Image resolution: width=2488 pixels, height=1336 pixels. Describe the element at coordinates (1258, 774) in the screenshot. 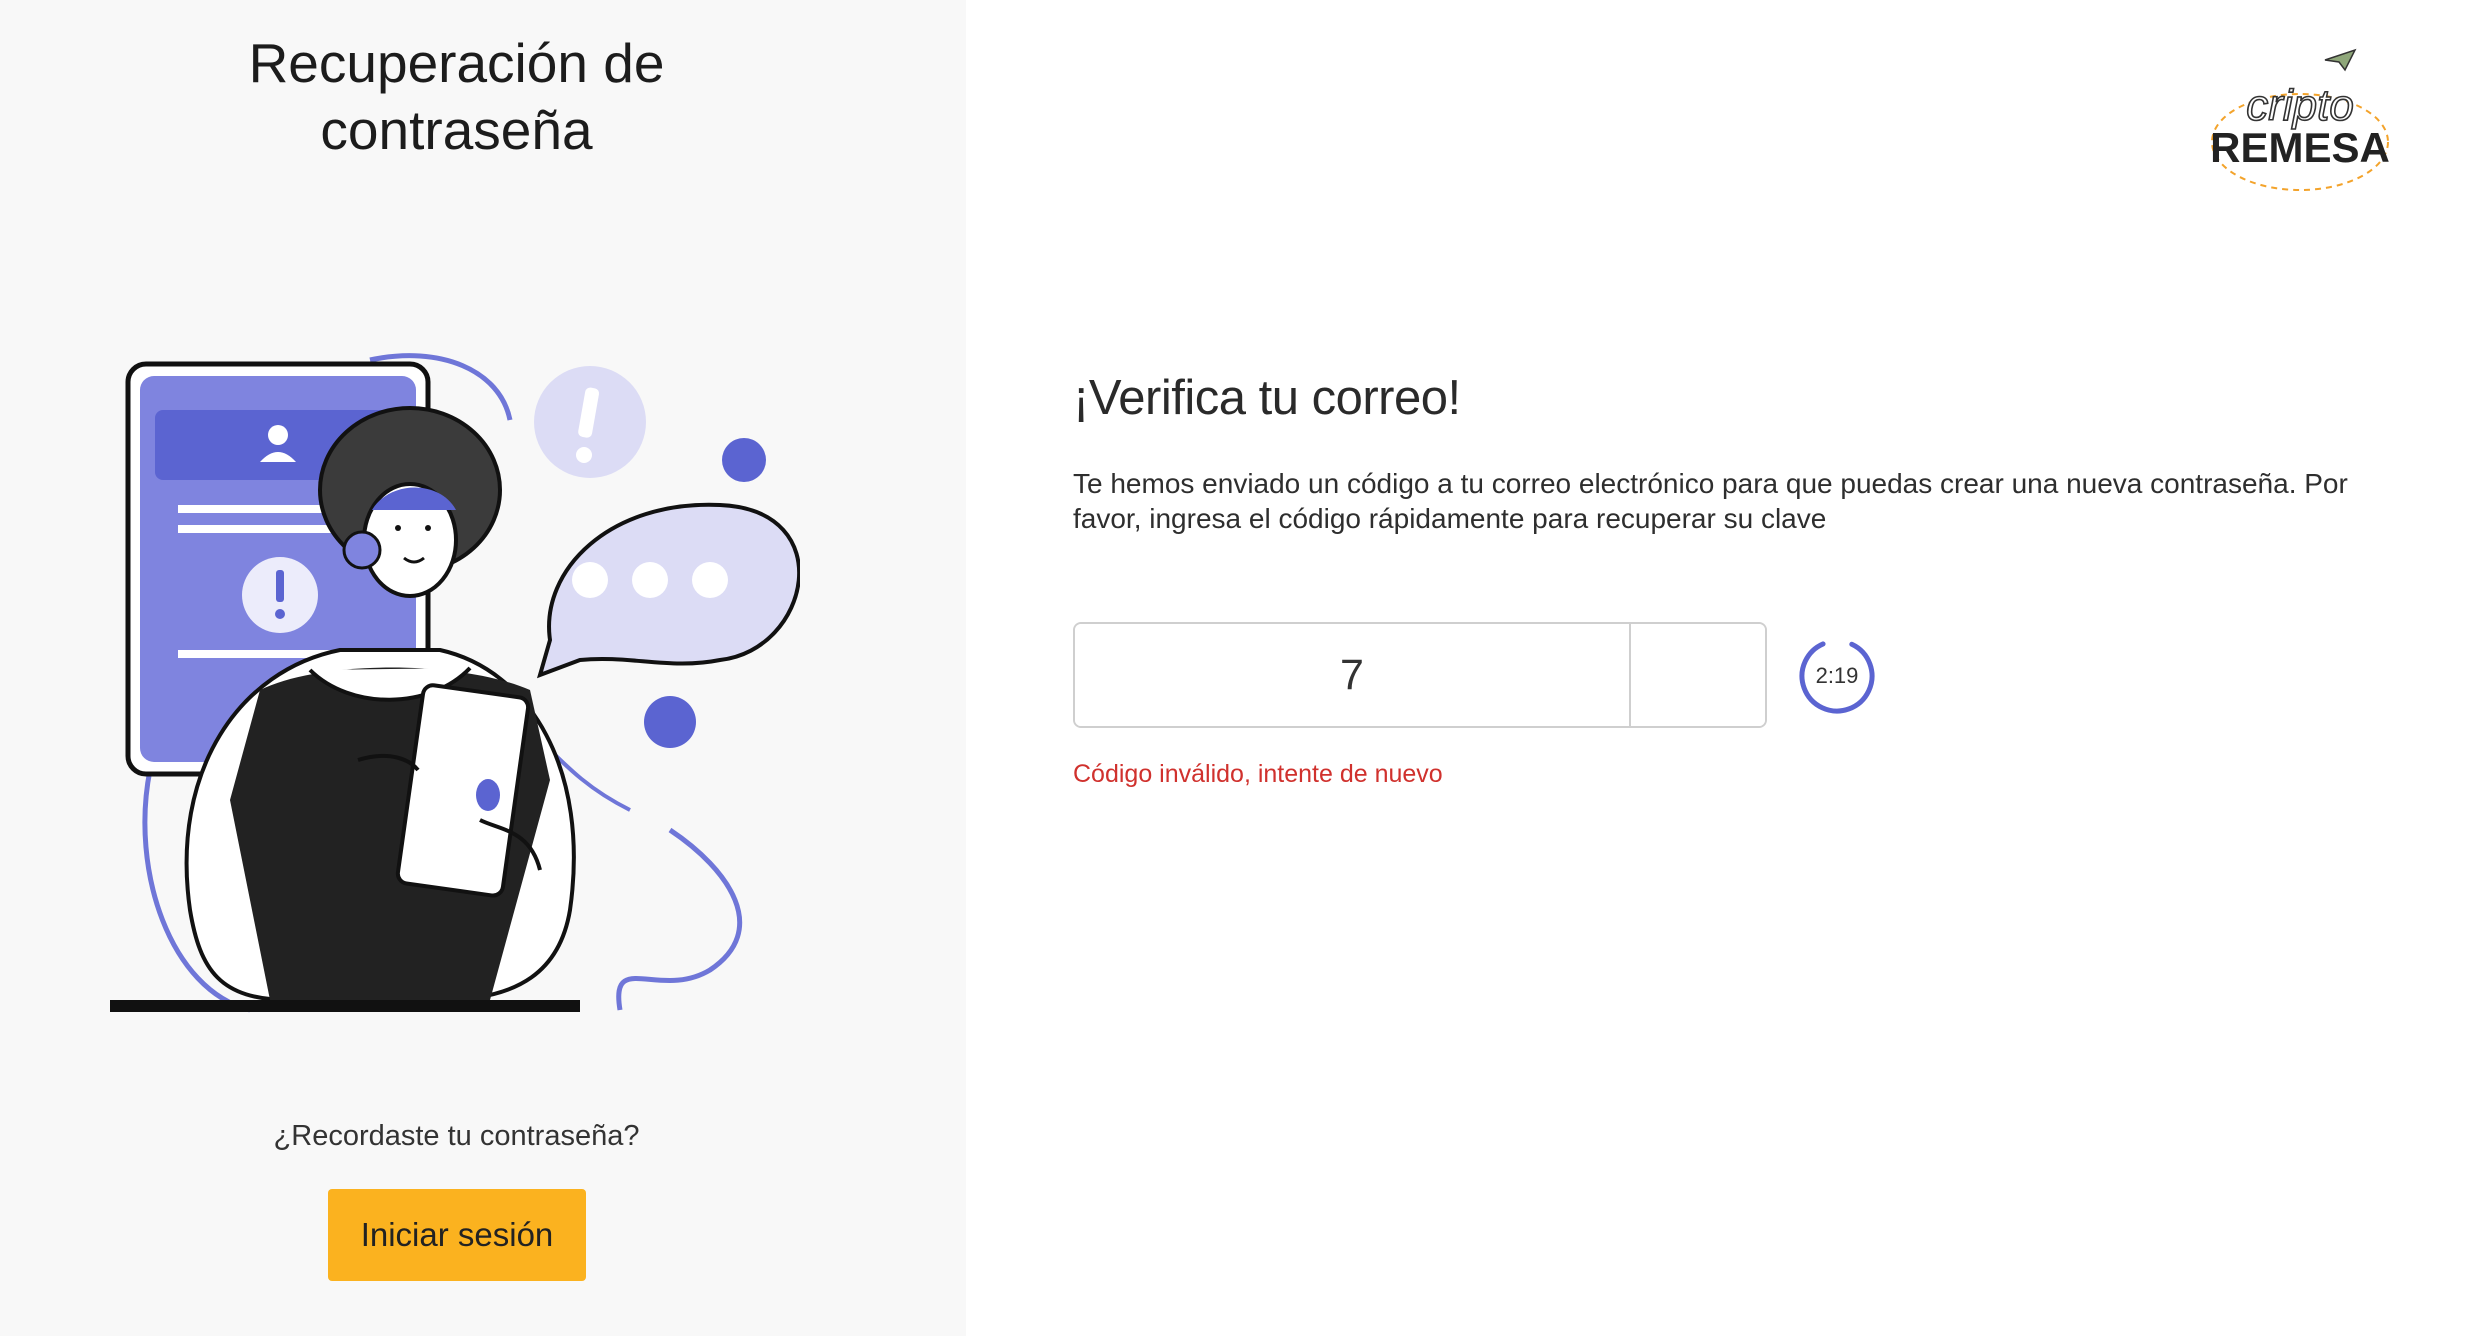

I see `error-message: Código inválido, intente de nuevo` at that location.